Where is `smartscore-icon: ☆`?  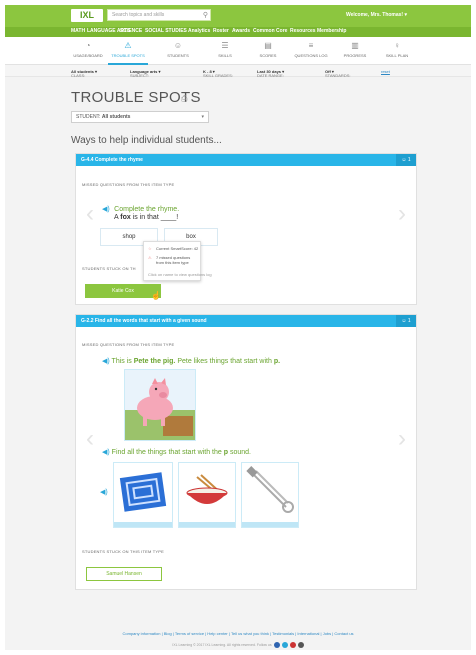 smartscore-icon: ☆ is located at coordinates (150, 248).